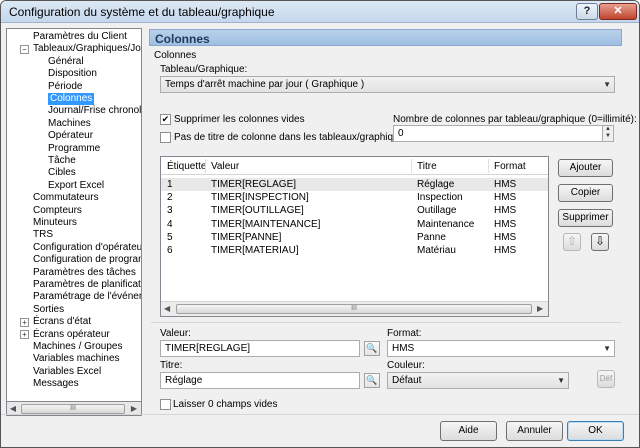  What do you see at coordinates (182, 39) in the screenshot?
I see `section-title: Colonnes` at bounding box center [182, 39].